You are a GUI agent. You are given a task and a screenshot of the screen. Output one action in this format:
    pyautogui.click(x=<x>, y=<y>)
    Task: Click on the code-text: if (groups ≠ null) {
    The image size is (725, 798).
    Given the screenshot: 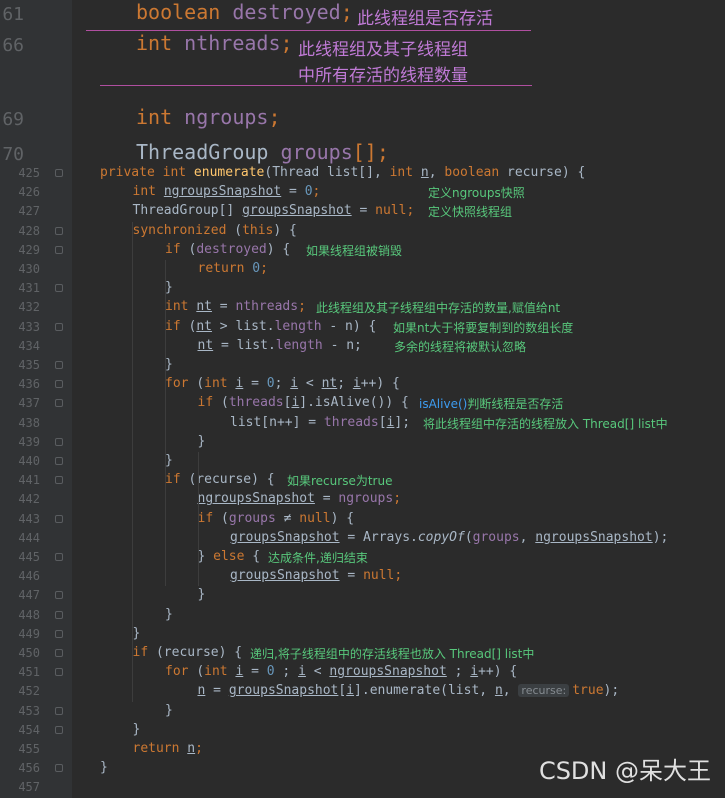 What is the action you would take?
    pyautogui.click(x=276, y=518)
    